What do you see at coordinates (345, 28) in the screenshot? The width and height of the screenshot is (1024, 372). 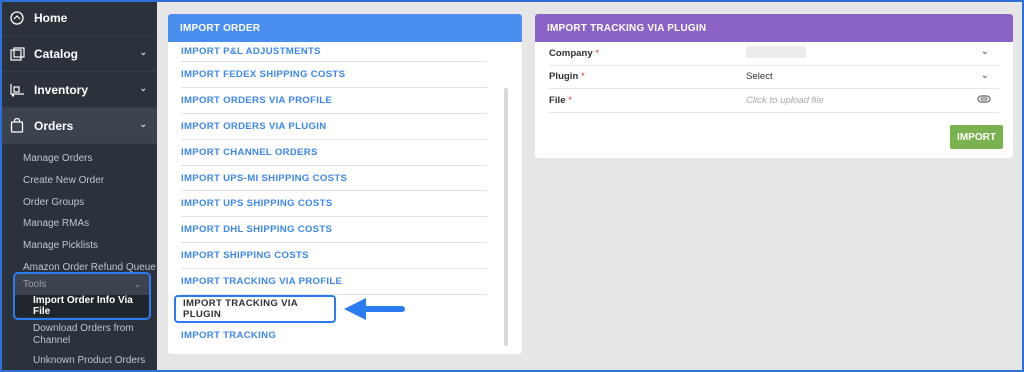 I see `panel-title: IMPORT ORDER` at bounding box center [345, 28].